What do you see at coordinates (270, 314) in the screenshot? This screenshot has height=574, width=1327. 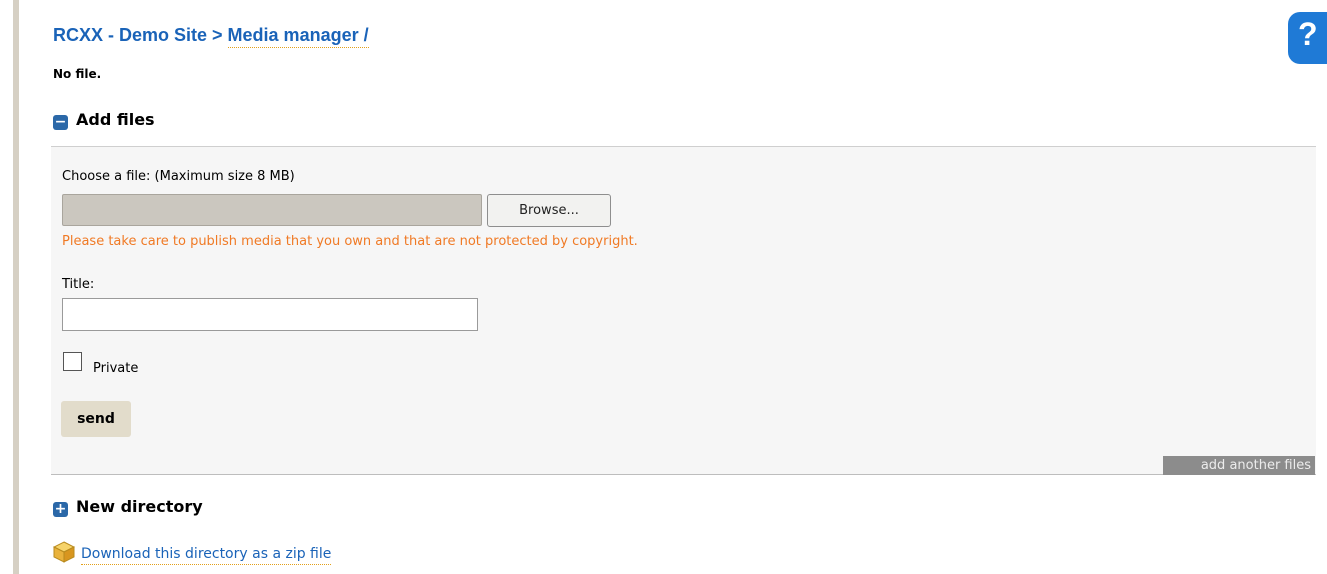 I see `title-input` at bounding box center [270, 314].